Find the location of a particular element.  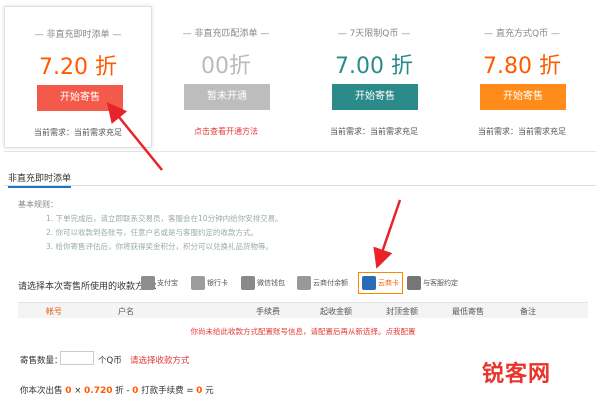

arrow-to-card-option is located at coordinates (387, 234).